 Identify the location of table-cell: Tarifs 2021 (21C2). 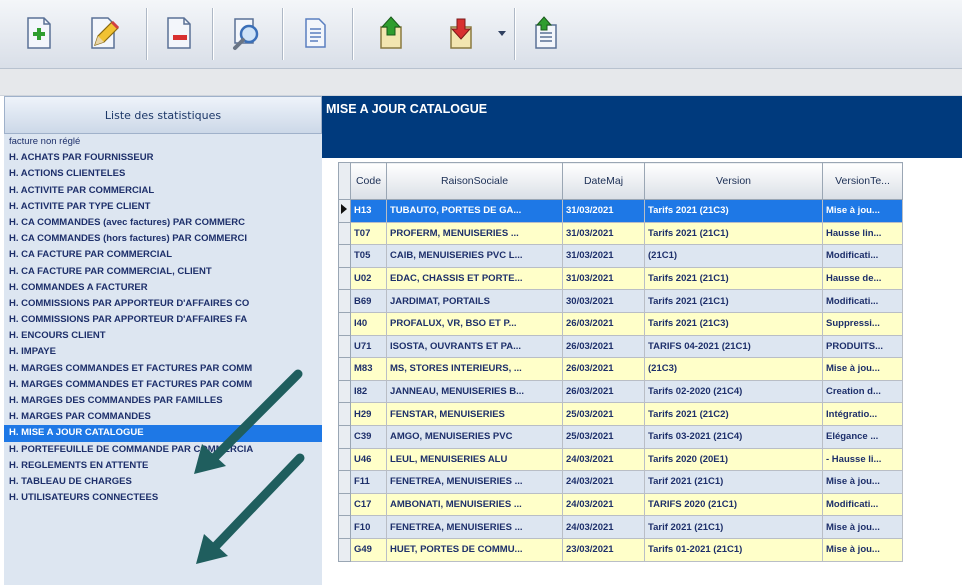
(733, 414).